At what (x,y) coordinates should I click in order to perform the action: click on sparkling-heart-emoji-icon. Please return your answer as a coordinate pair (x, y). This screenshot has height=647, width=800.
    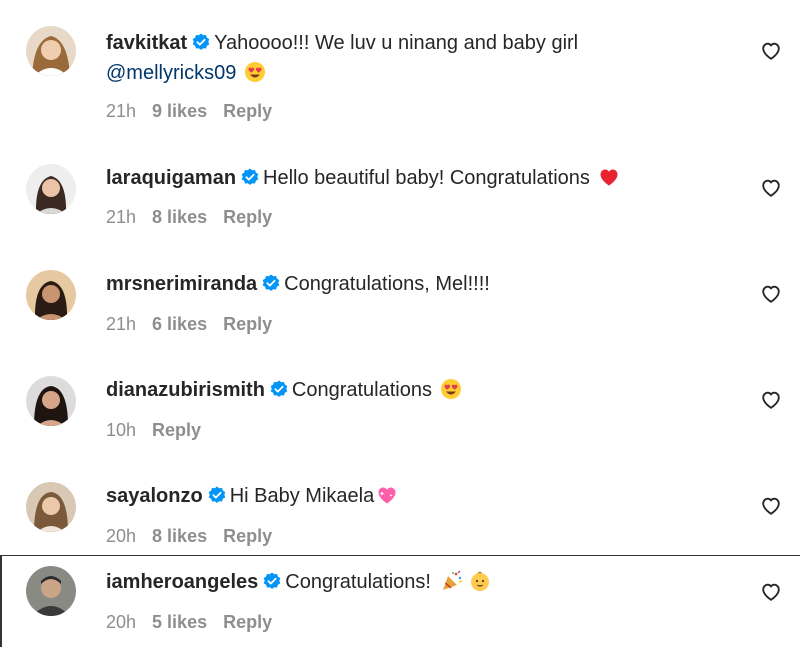
    Looking at the image, I should click on (387, 495).